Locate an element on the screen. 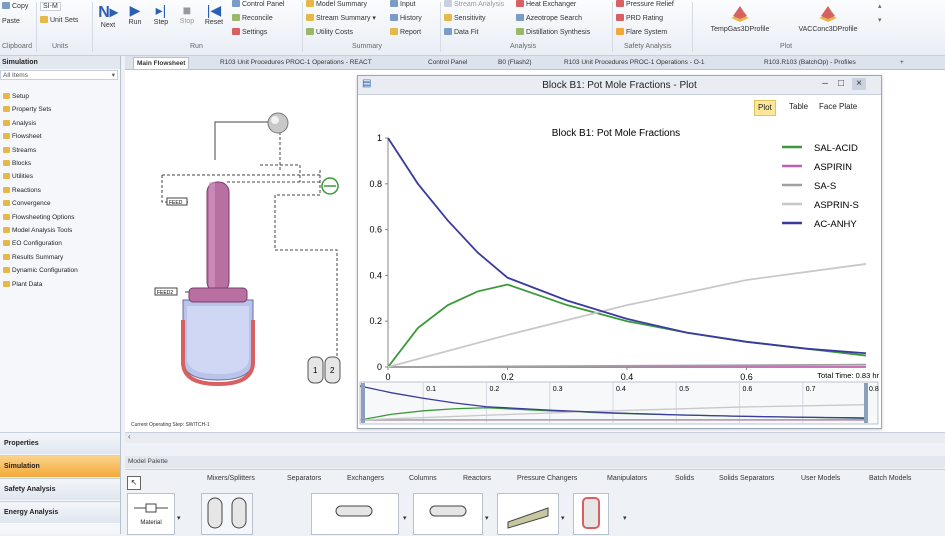 The height and width of the screenshot is (536, 945). palette-tab-solids-separators: Solids Separators is located at coordinates (746, 478).